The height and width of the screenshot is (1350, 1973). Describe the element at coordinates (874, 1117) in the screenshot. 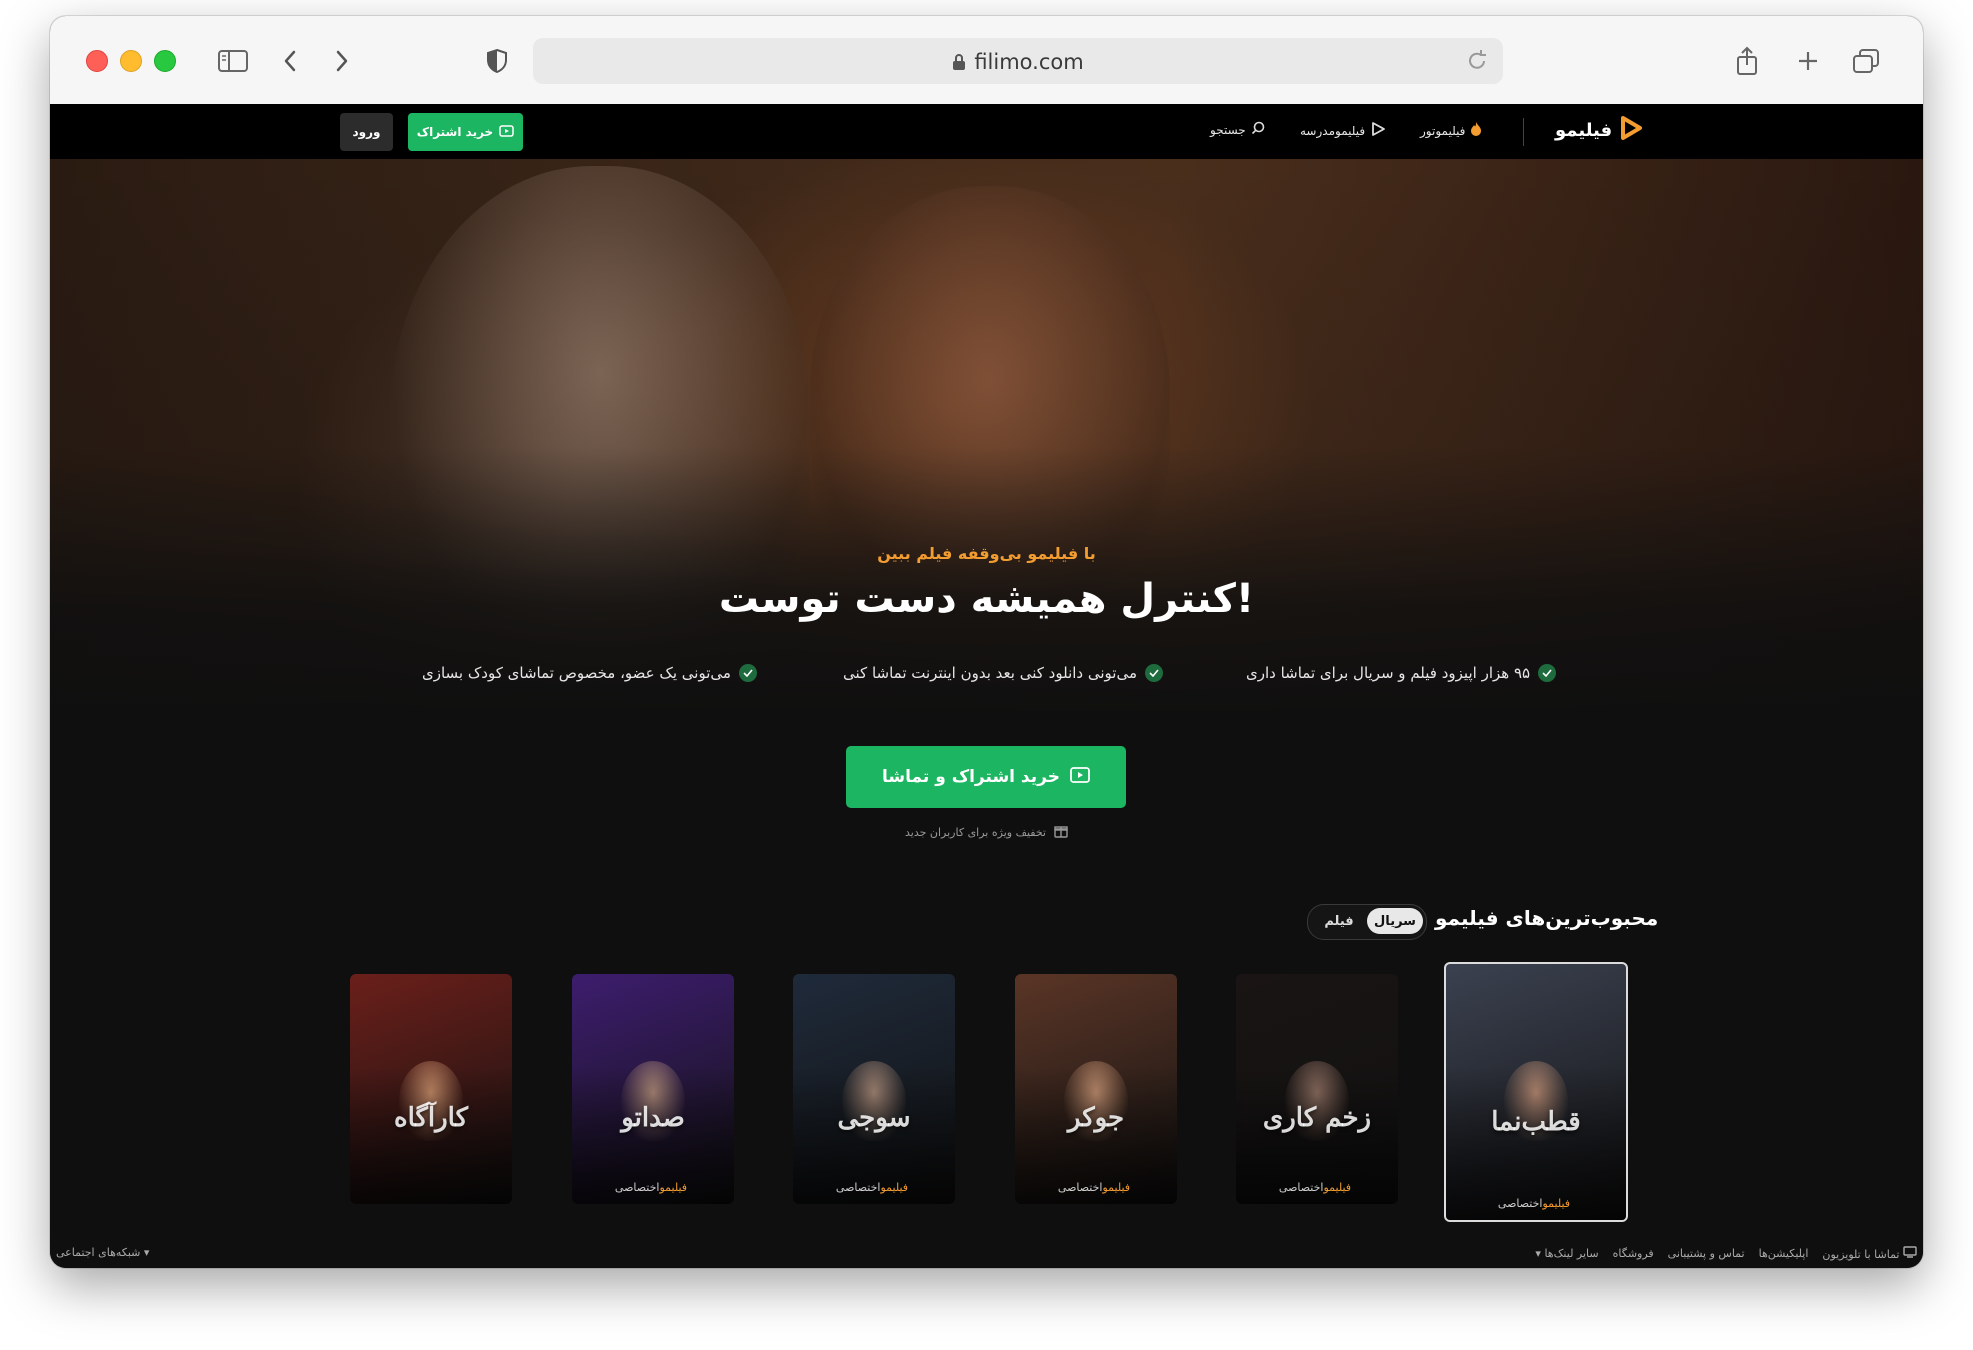

I see `poster-title: سوجی` at that location.